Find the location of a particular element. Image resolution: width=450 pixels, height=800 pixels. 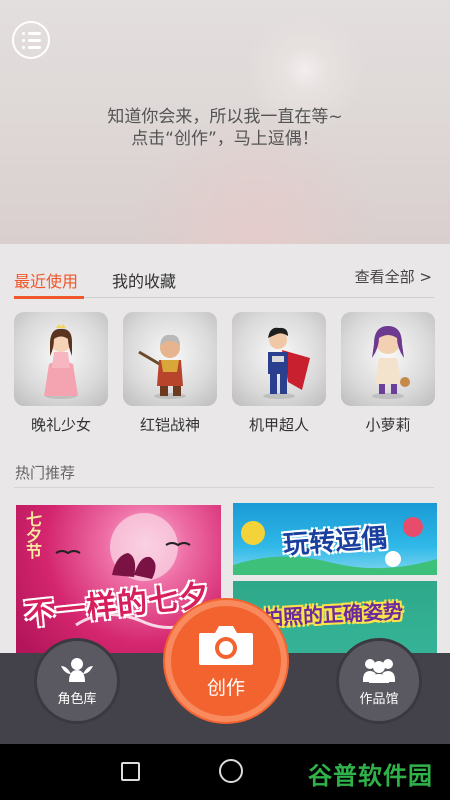

character-card: 小萝莉 is located at coordinates (388, 373).